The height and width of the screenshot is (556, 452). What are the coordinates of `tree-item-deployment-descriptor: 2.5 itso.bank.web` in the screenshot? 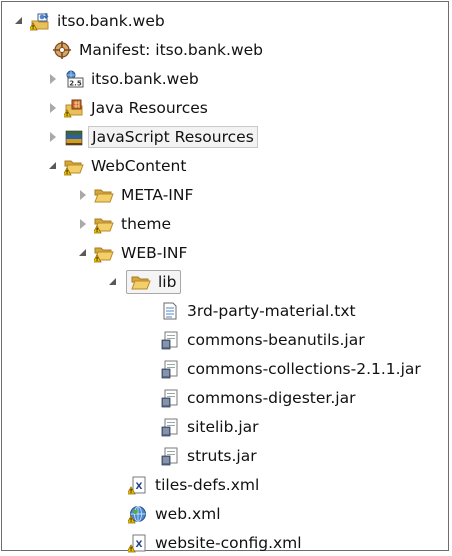 It's located at (122, 79).